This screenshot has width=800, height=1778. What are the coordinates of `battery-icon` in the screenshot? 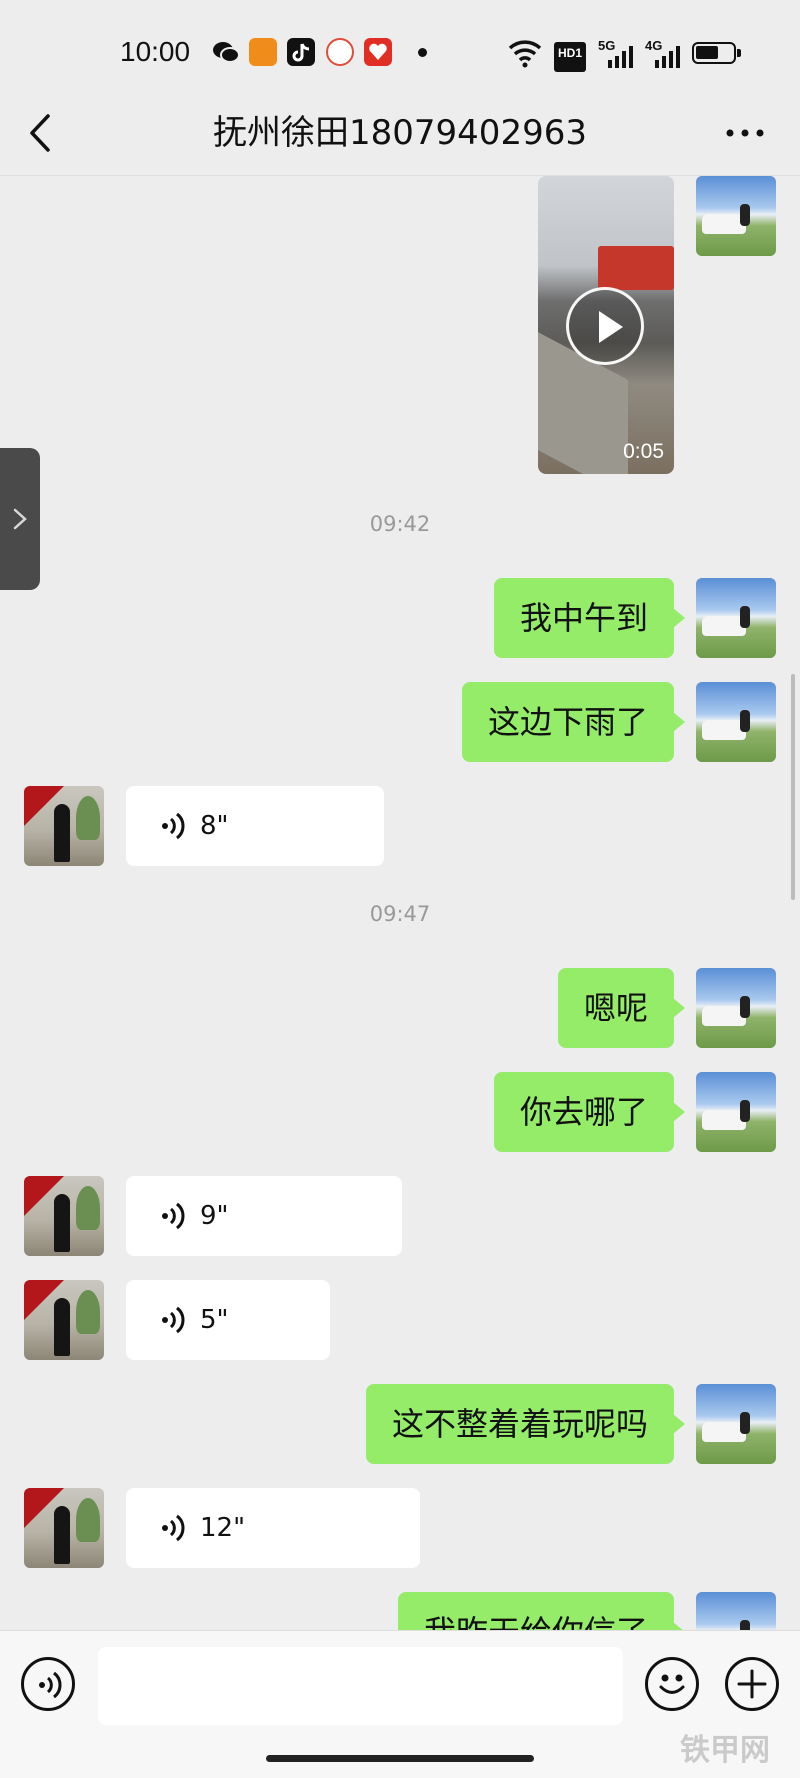 It's located at (716, 53).